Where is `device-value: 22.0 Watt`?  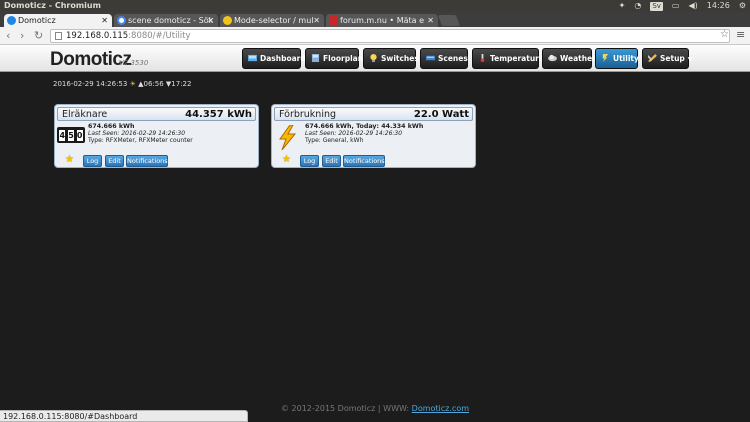 device-value: 22.0 Watt is located at coordinates (441, 114).